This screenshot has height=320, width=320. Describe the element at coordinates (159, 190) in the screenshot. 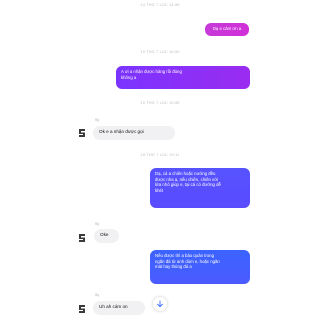

I see `message-text: khét` at that location.